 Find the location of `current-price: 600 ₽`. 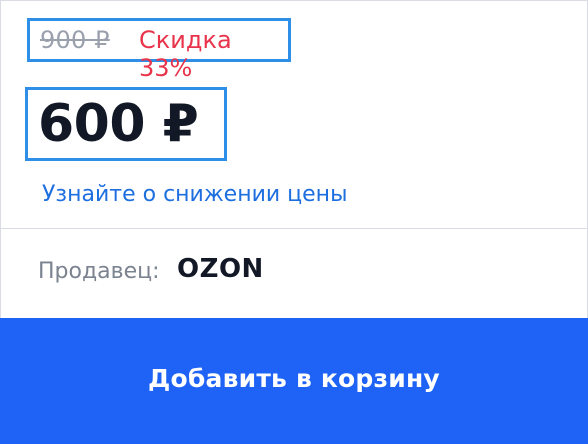

current-price: 600 ₽ is located at coordinates (118, 124).